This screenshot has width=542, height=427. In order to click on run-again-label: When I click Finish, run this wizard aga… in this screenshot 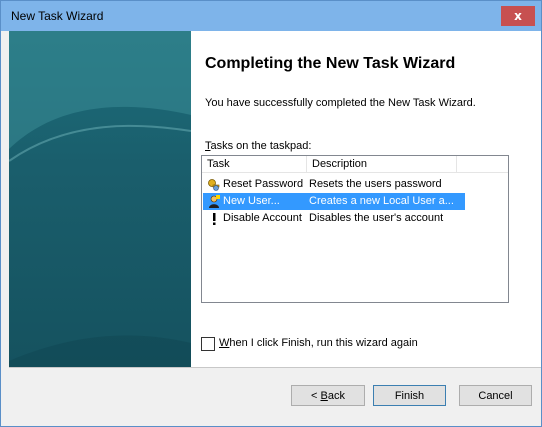, I will do `click(318, 343)`.